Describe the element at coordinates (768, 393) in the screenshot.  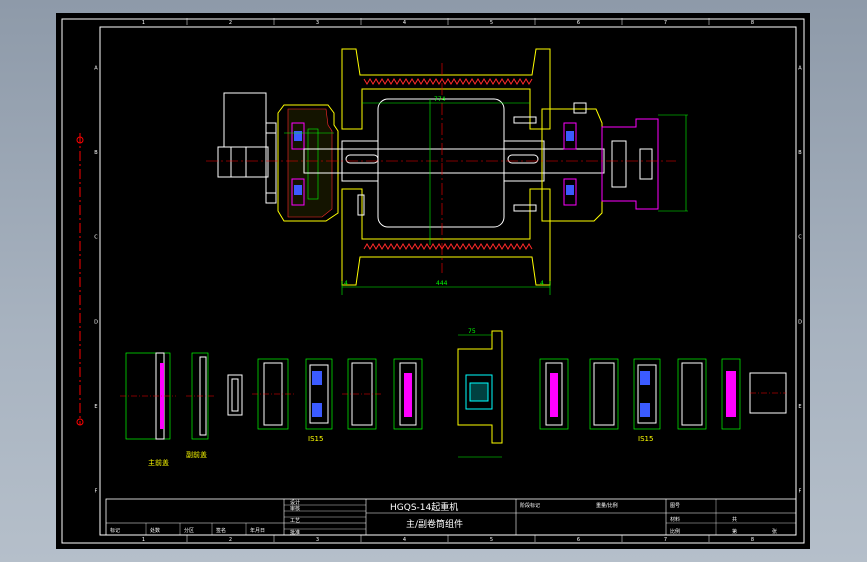
I see `detail-sleeve` at that location.